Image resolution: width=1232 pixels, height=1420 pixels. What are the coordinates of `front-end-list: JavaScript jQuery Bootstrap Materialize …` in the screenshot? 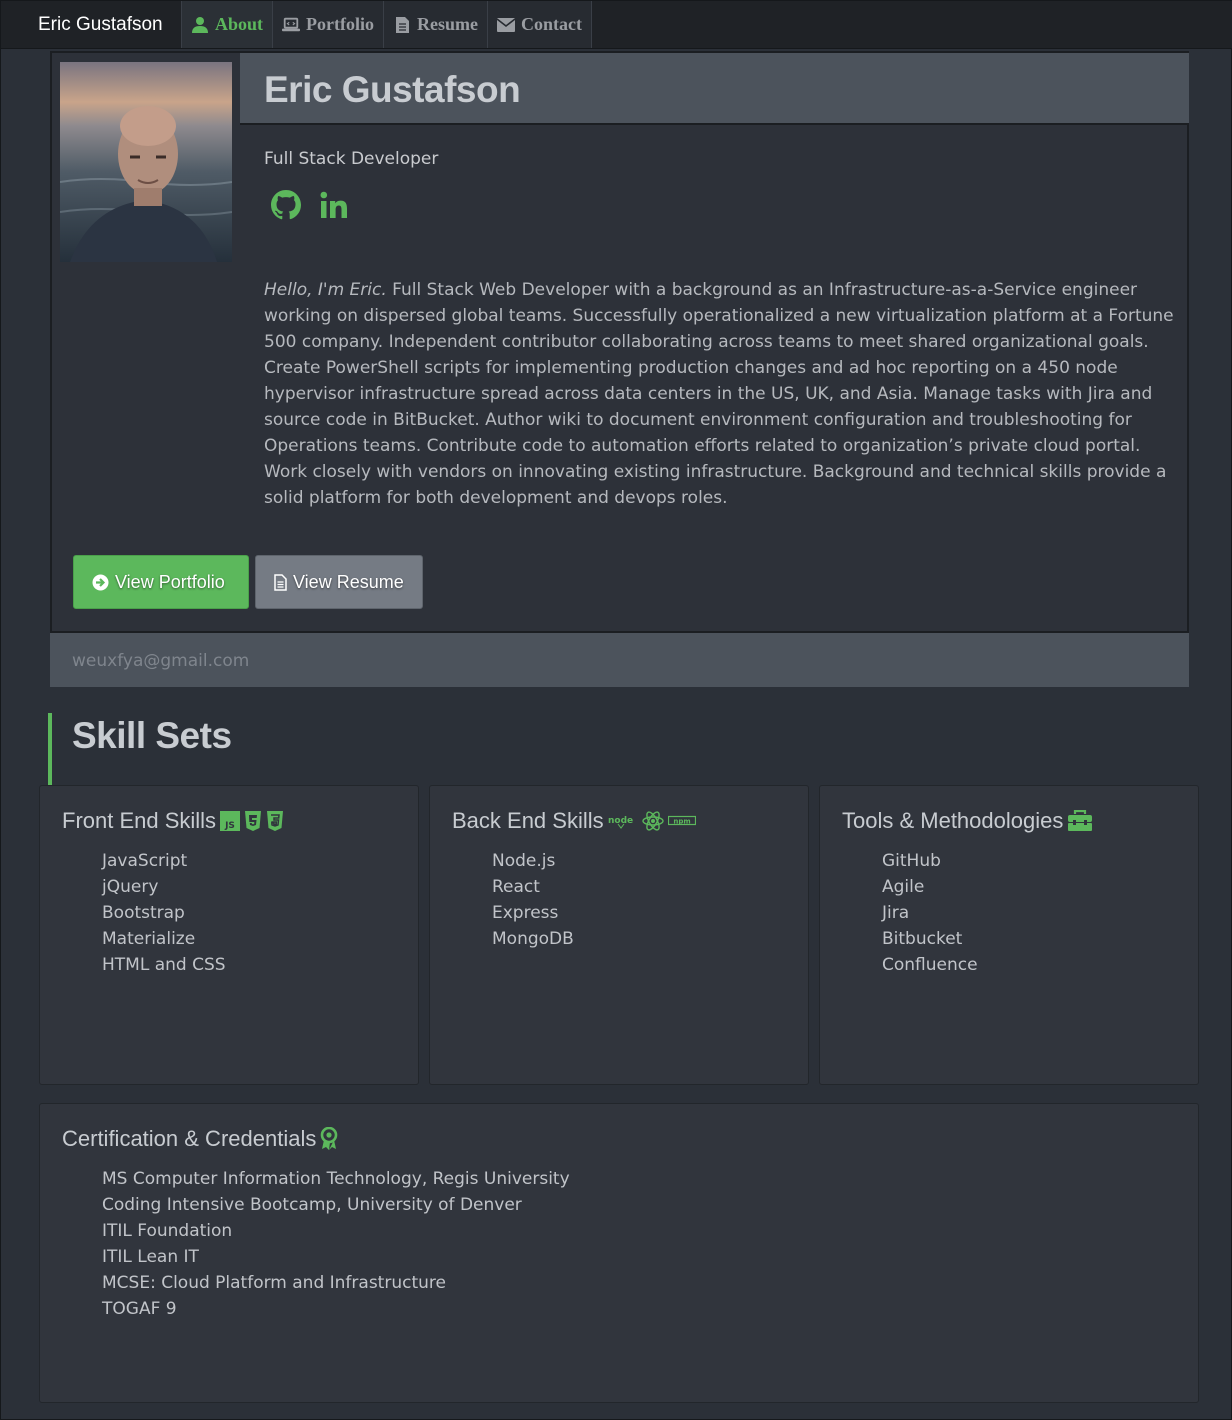 It's located at (164, 913).